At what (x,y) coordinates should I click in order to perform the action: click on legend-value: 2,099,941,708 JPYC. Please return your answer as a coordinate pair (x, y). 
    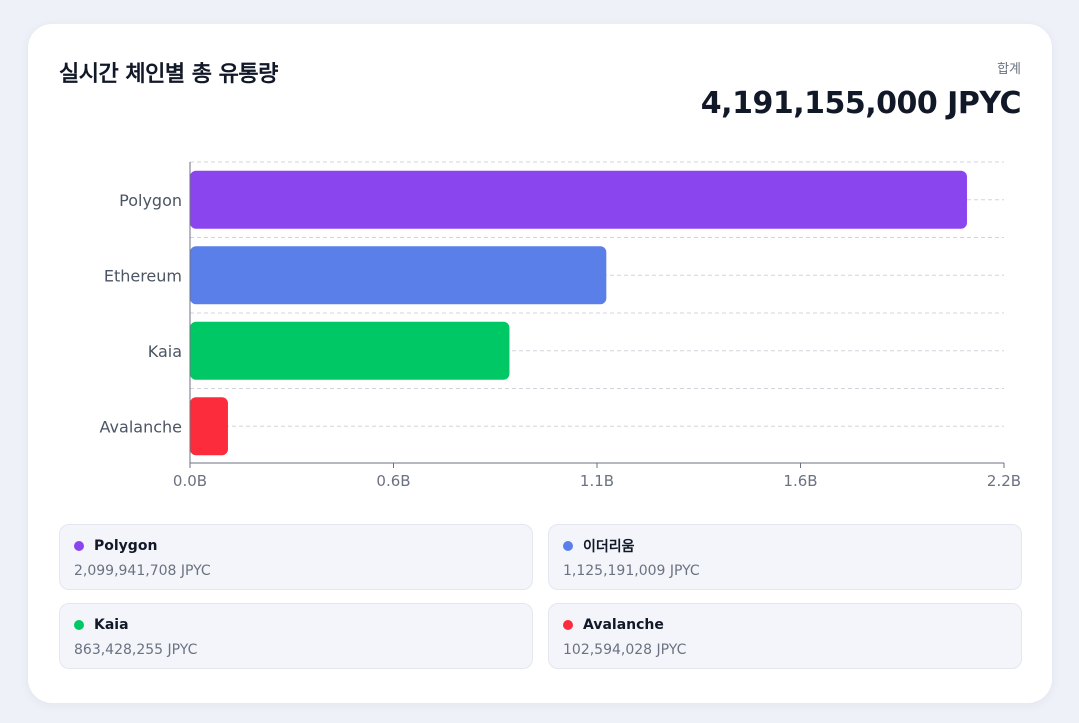
    Looking at the image, I should click on (142, 571).